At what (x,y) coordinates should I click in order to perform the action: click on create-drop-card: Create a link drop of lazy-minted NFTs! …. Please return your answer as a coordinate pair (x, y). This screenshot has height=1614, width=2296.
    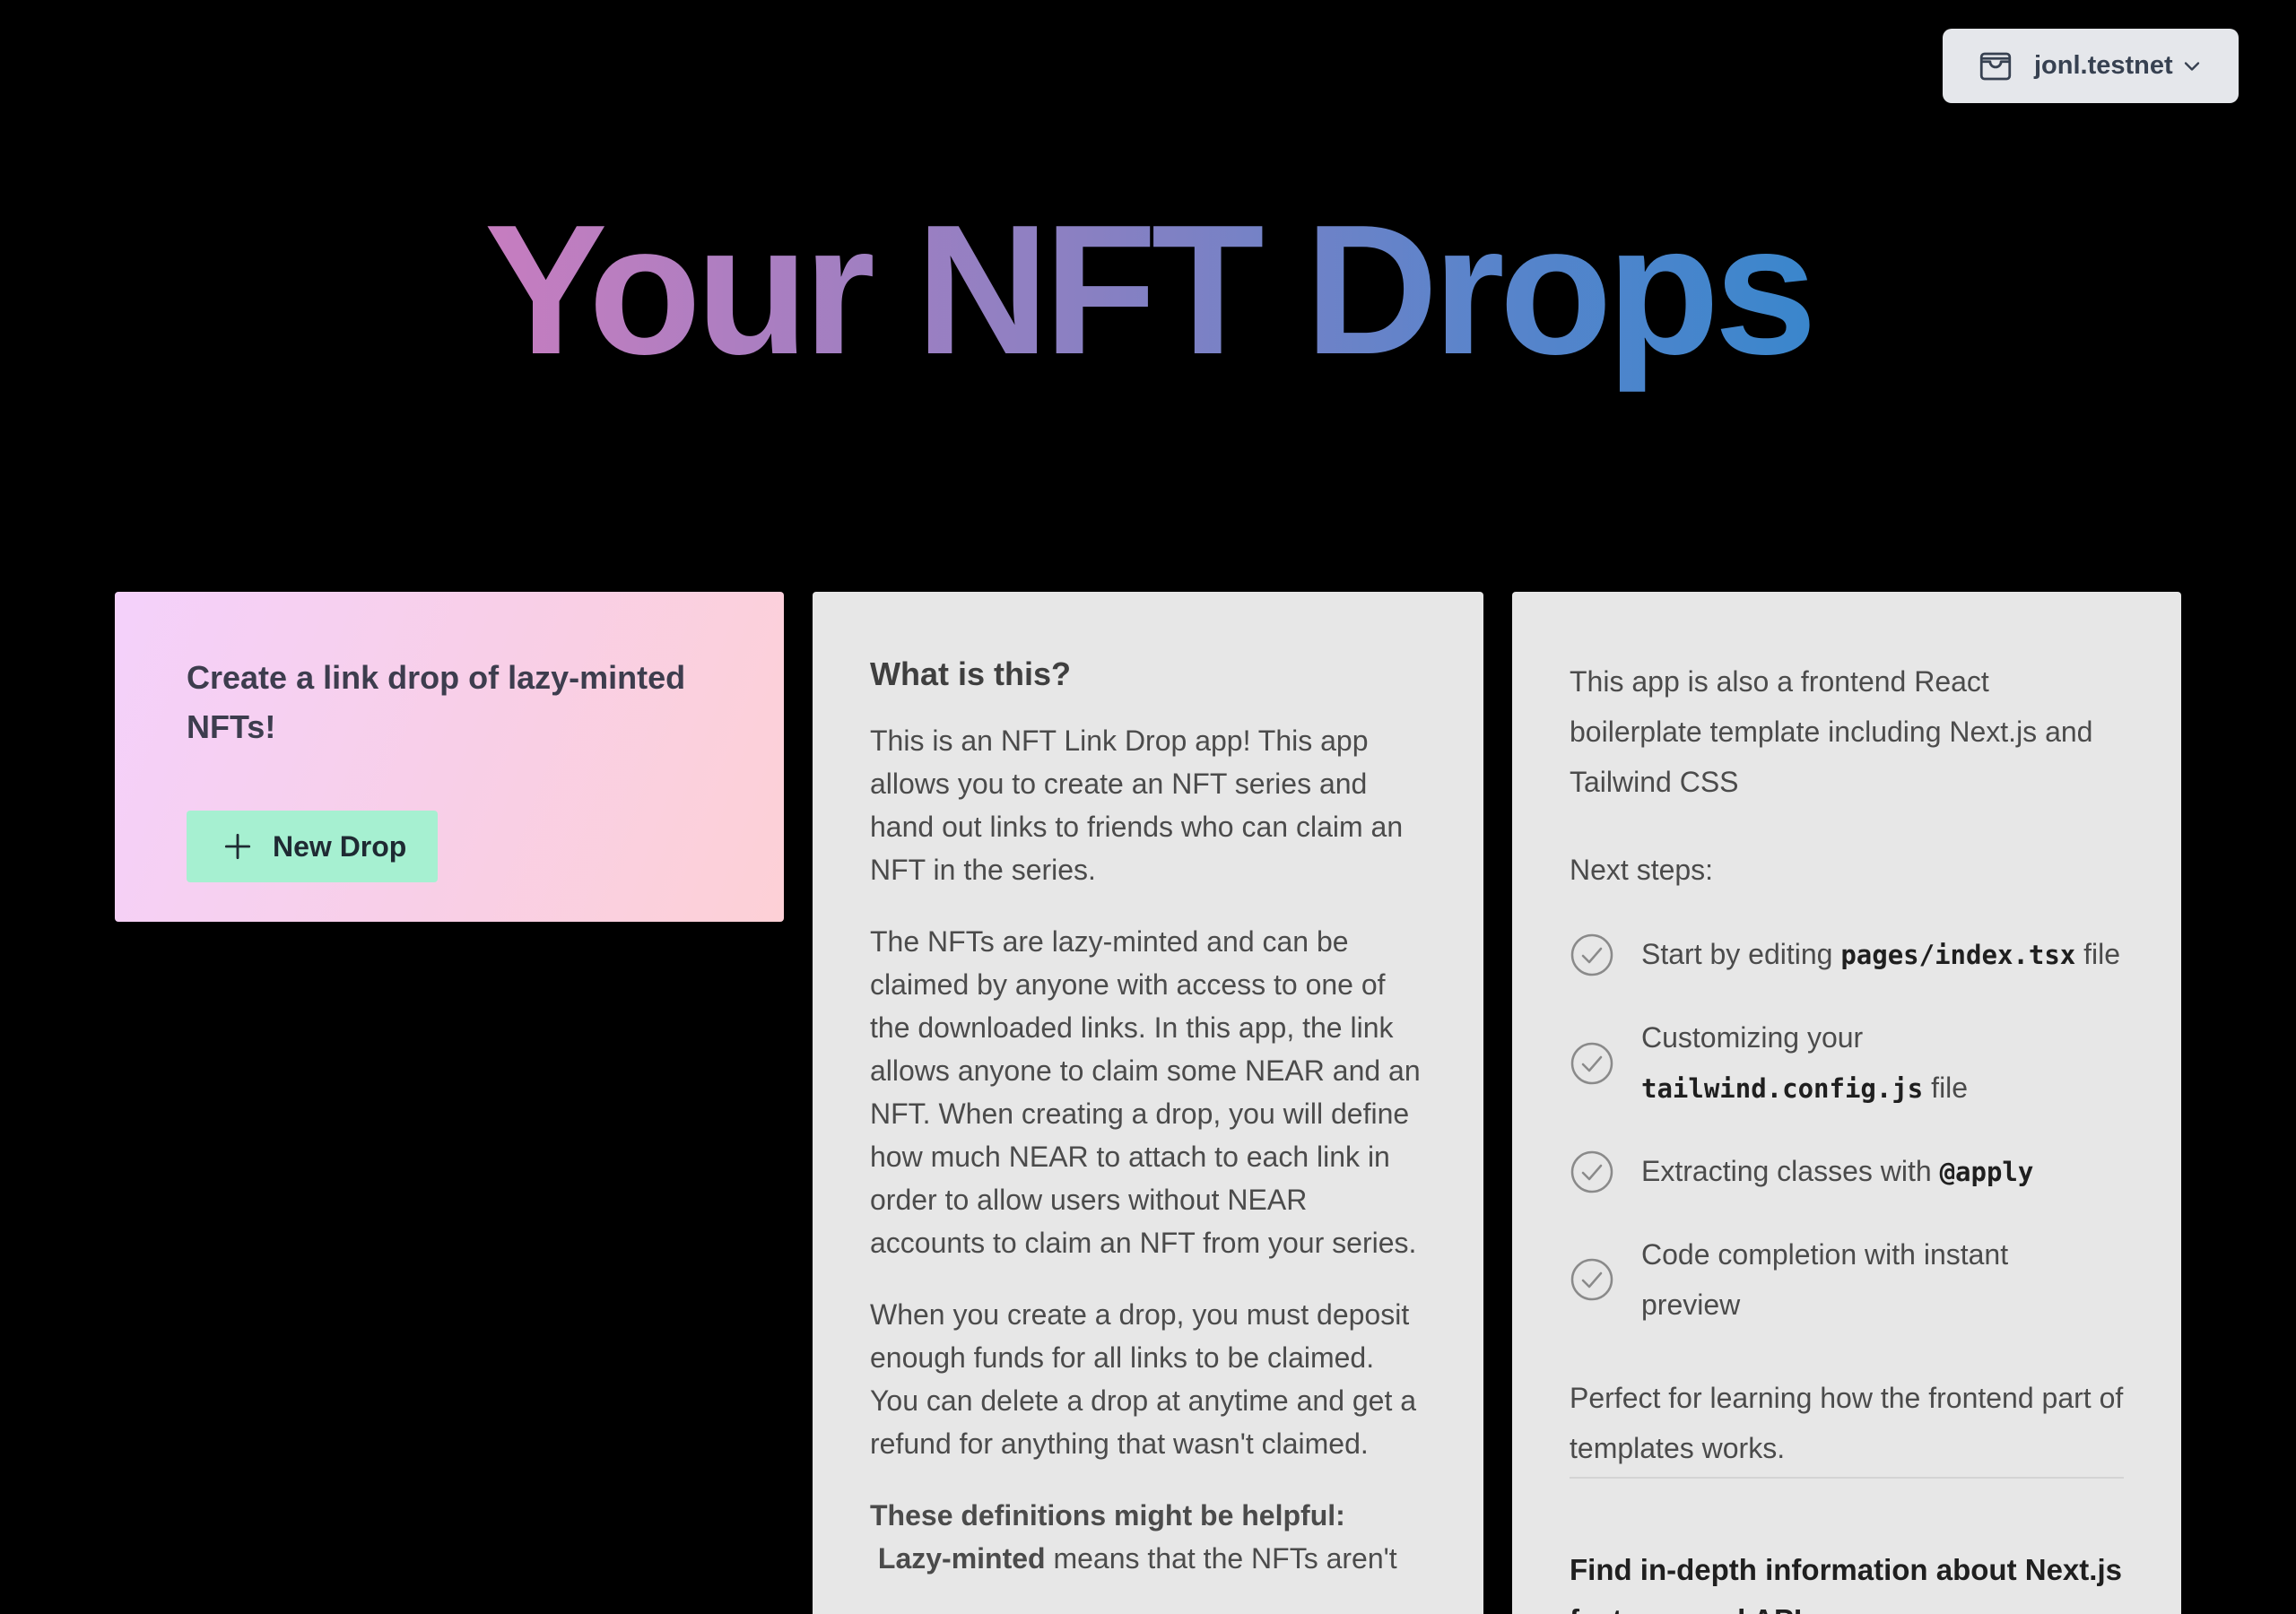
    Looking at the image, I should click on (449, 757).